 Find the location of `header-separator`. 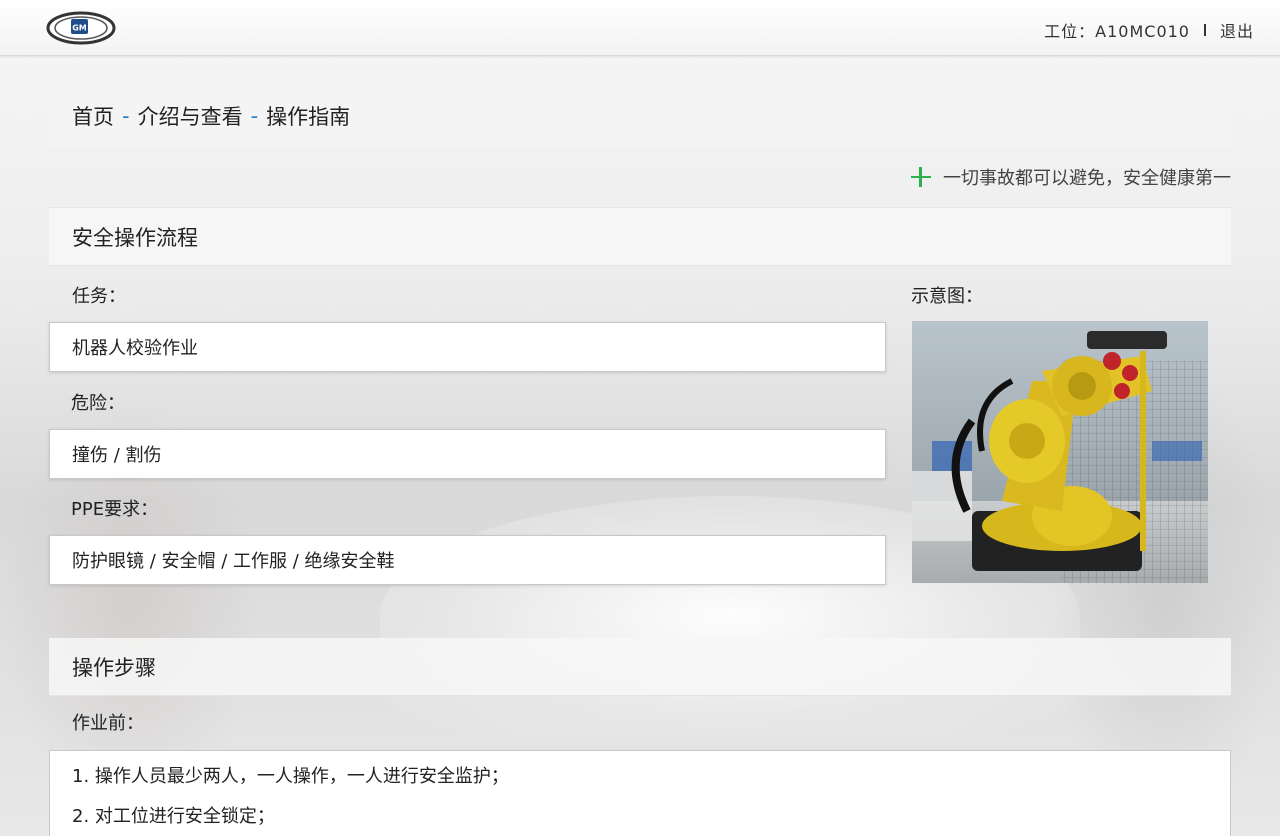

header-separator is located at coordinates (1204, 30).